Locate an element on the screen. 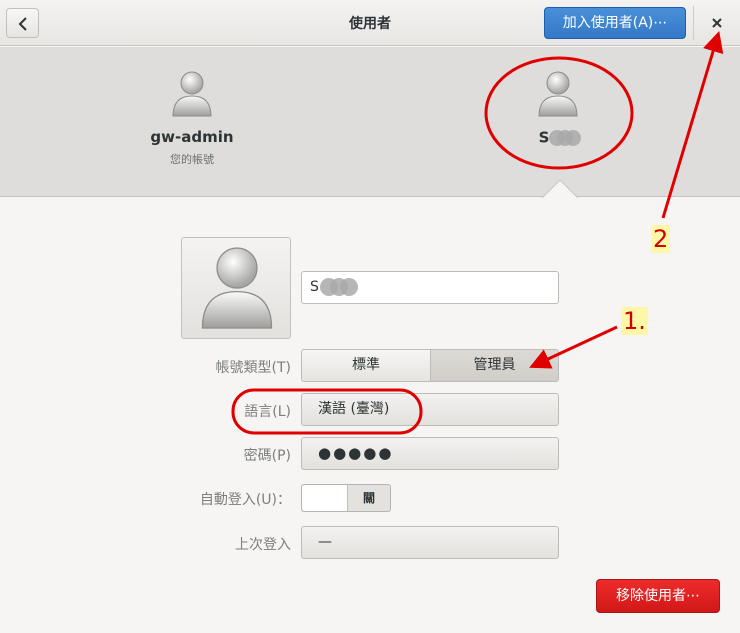  add-user-button: 加入使用者(A)⋯ is located at coordinates (615, 23).